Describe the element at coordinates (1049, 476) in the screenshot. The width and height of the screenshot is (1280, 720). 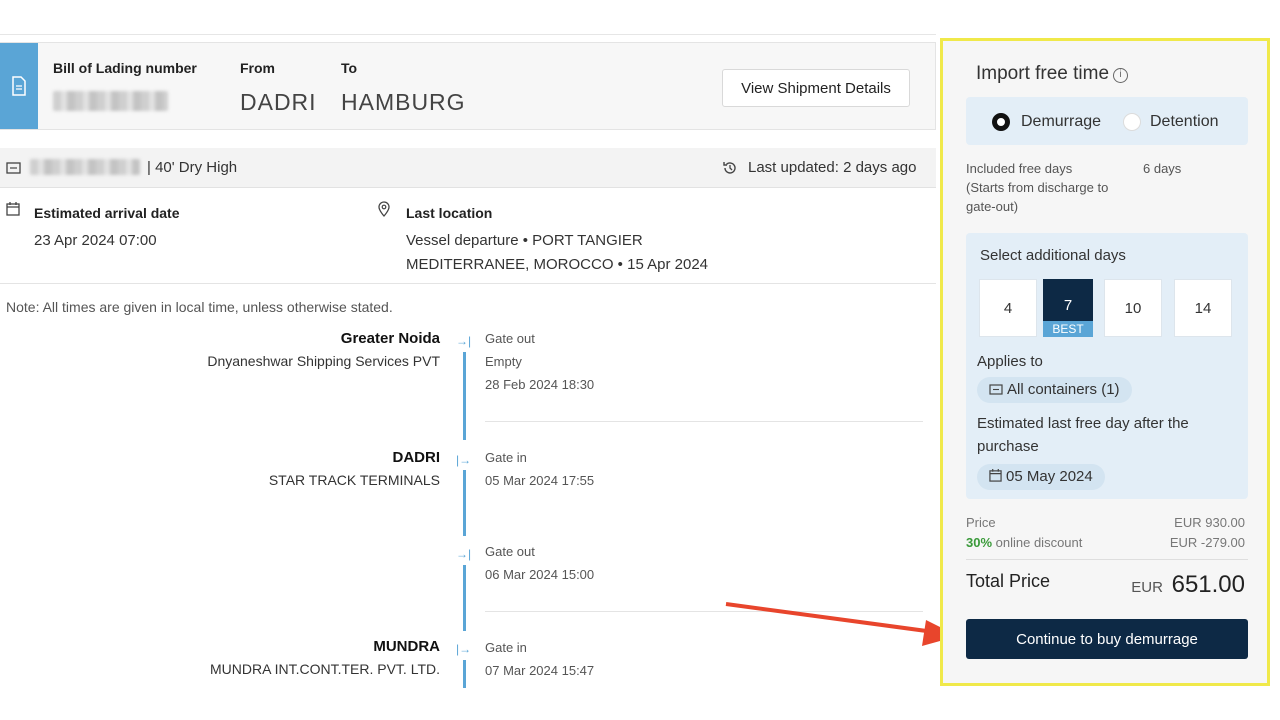
I see `est-last-free-day-value: 05 May 2024` at that location.